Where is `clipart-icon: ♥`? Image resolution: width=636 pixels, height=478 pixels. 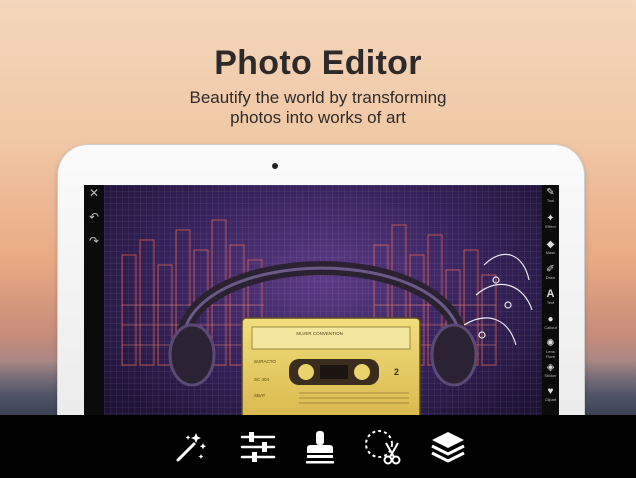 clipart-icon: ♥ is located at coordinates (550, 391).